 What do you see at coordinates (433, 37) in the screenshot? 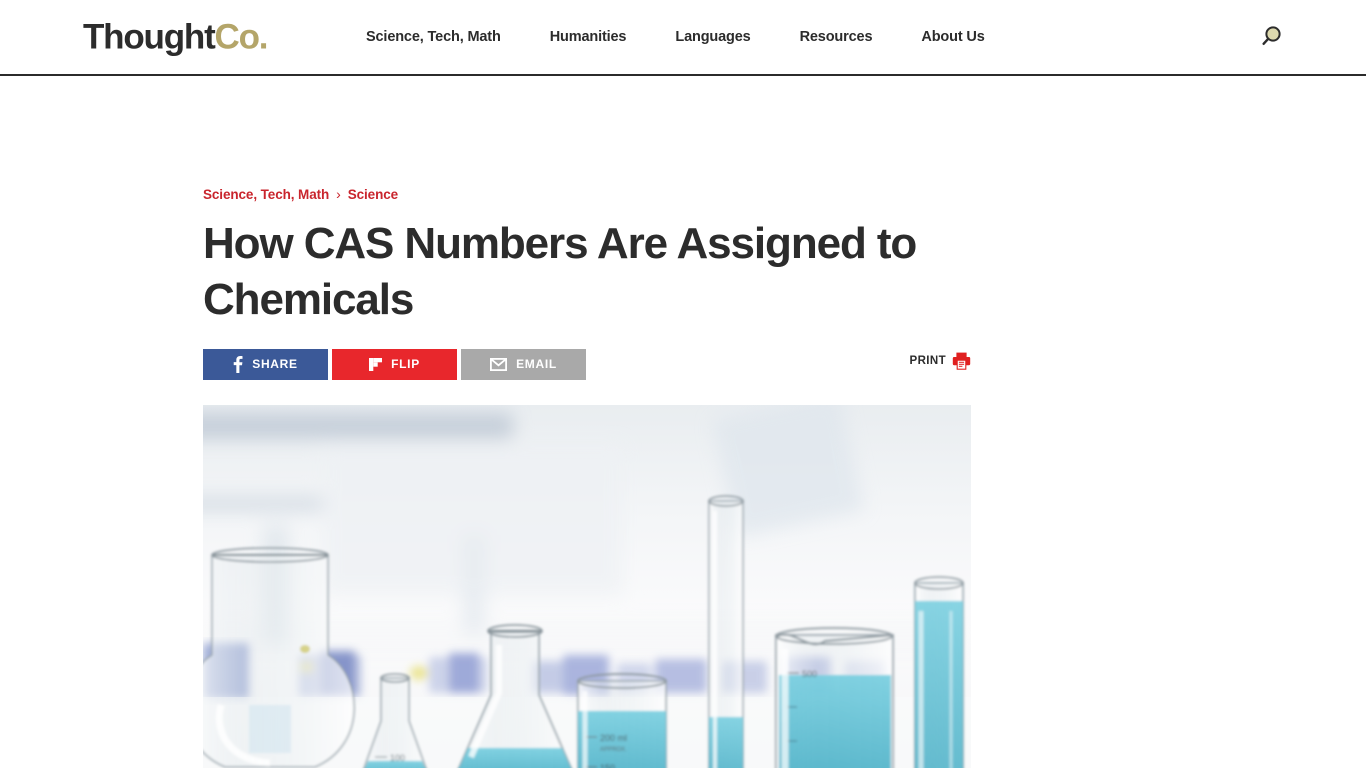
I see `nav-item-science-tech-math: Science, Tech, Math` at bounding box center [433, 37].